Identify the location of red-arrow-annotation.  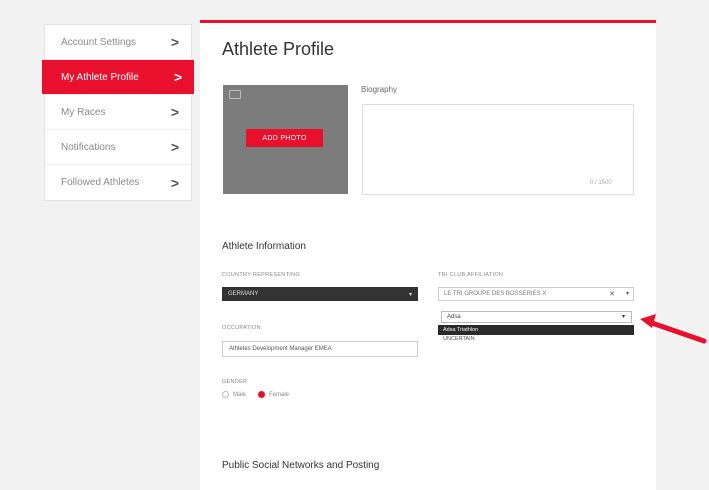
(673, 329).